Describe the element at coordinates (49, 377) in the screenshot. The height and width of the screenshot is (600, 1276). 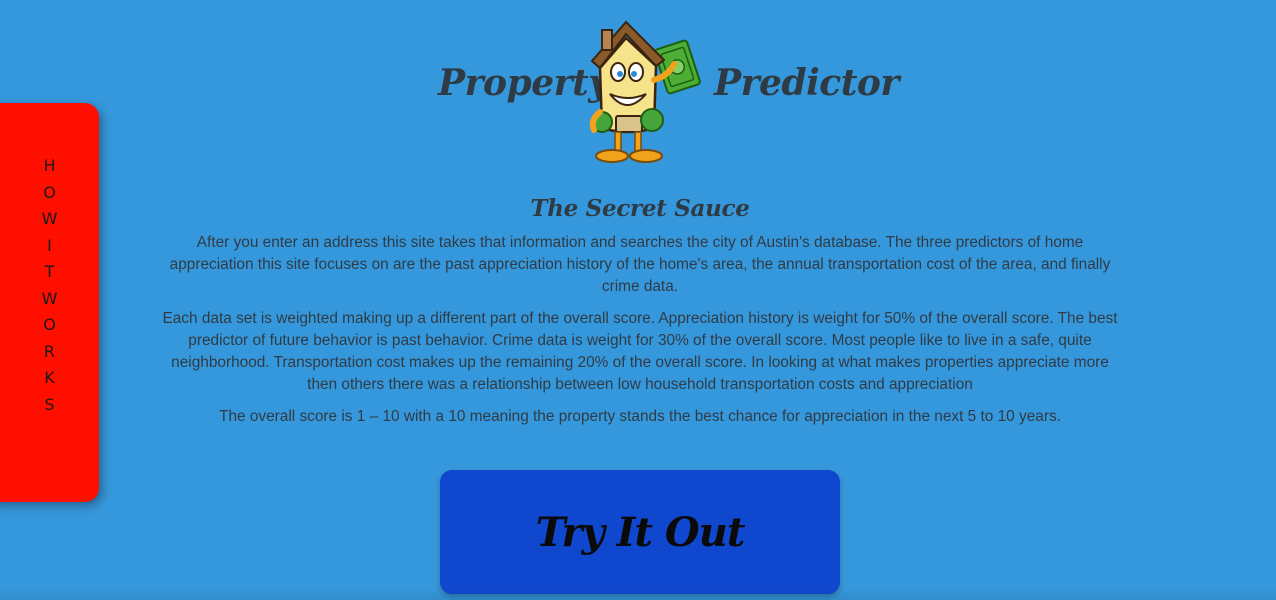
I see `side-tab-letter: K` at that location.